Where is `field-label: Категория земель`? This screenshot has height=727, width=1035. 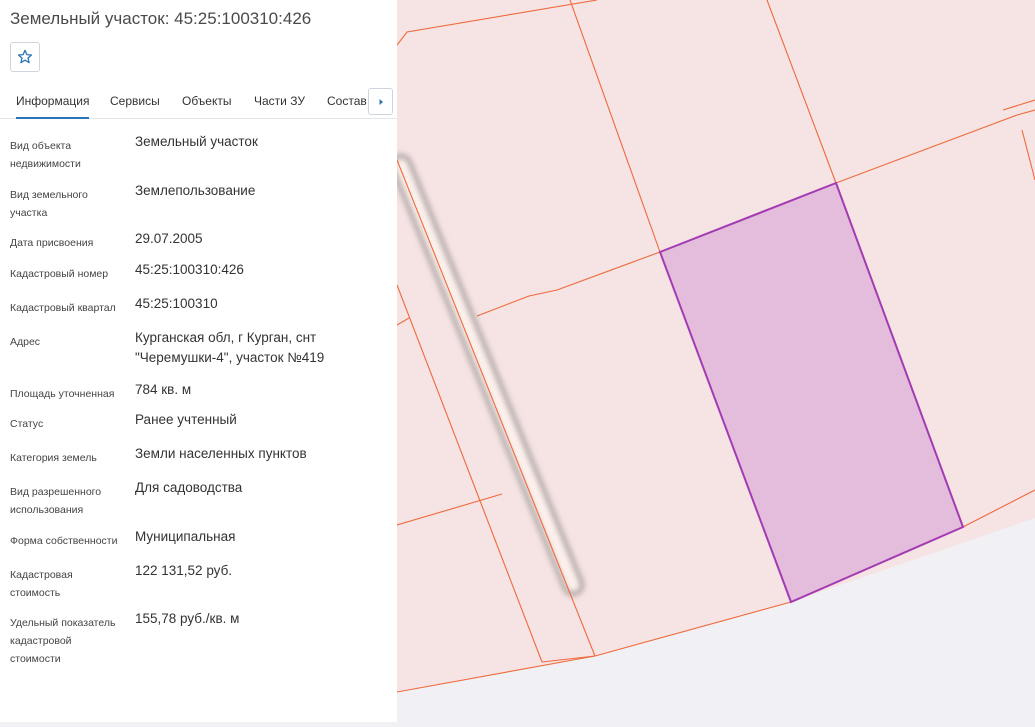 field-label: Категория земель is located at coordinates (53, 458).